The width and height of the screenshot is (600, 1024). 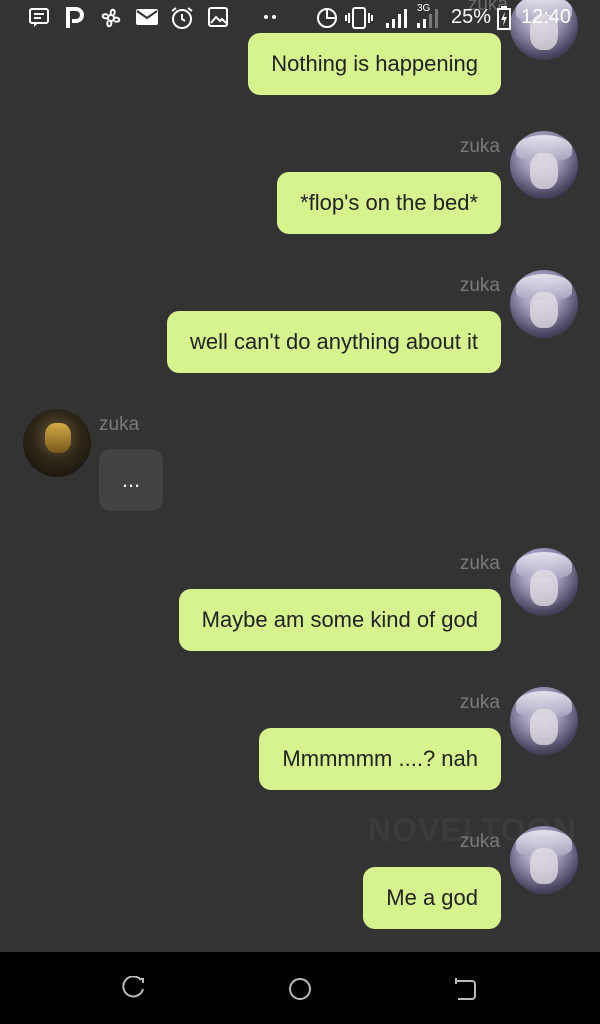 I want to click on recent-apps-icon, so click(x=134, y=989).